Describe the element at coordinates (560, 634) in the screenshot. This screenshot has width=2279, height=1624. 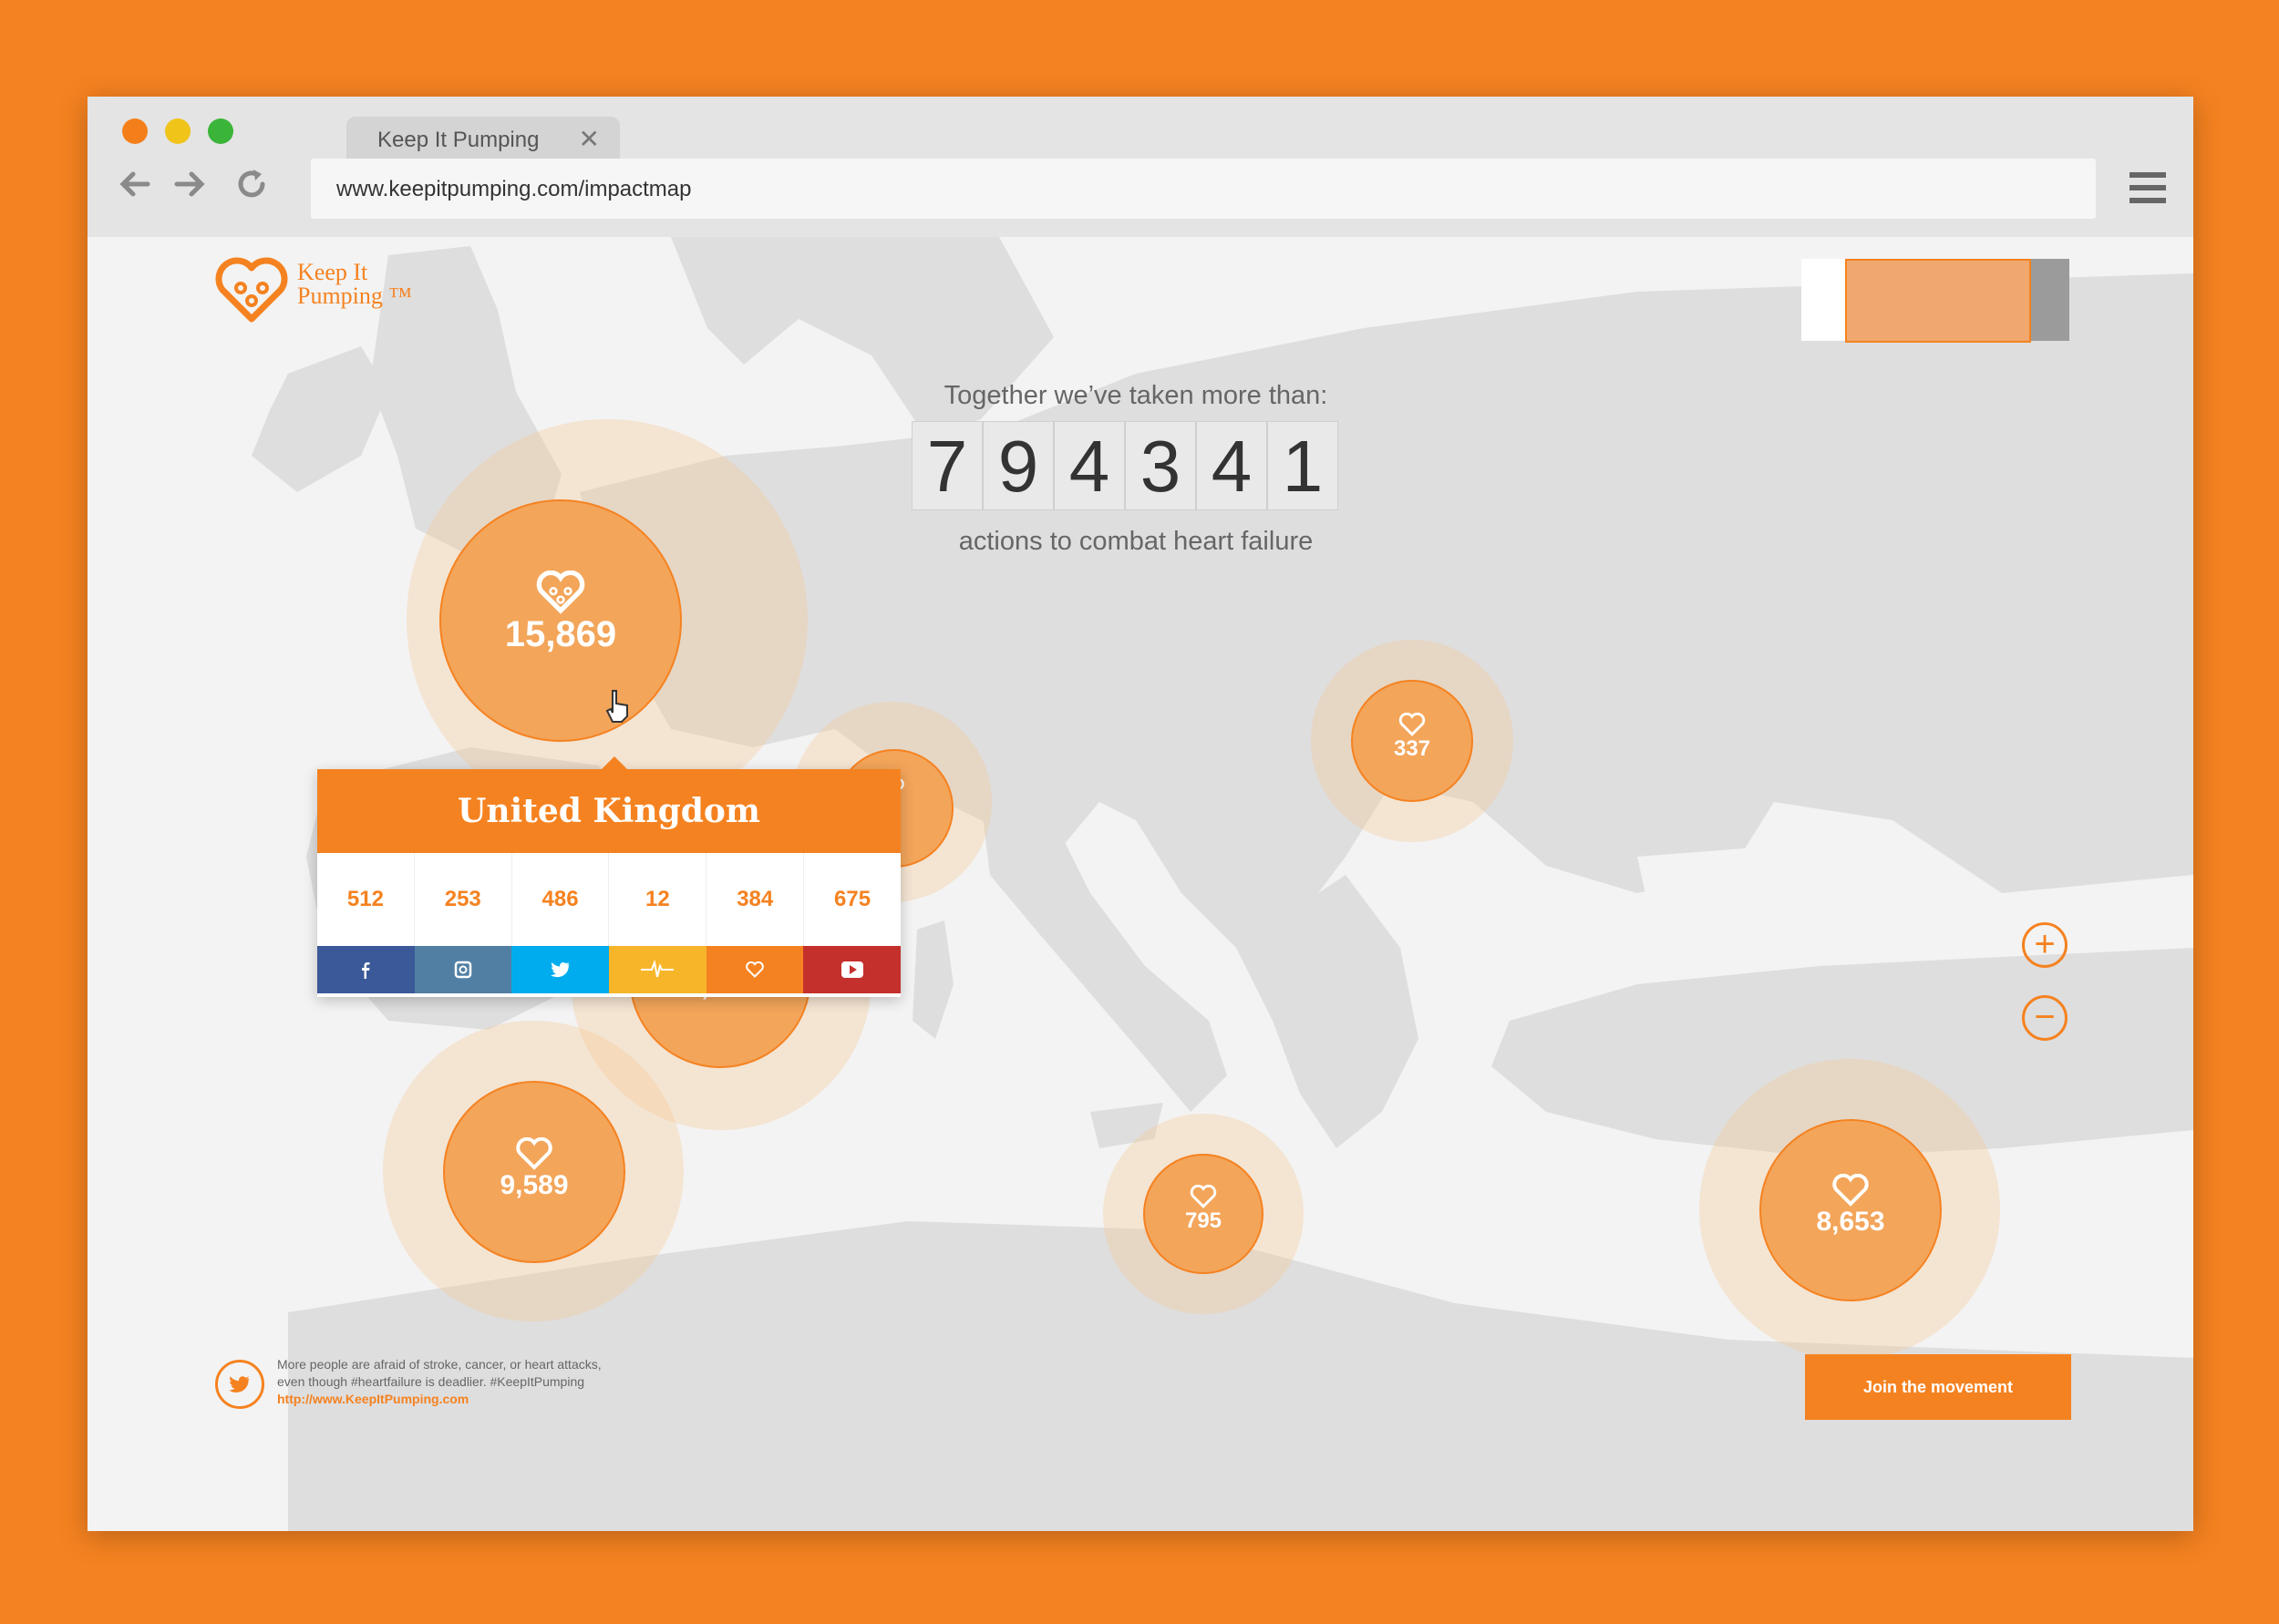
I see `bubble-value: 15,869` at that location.